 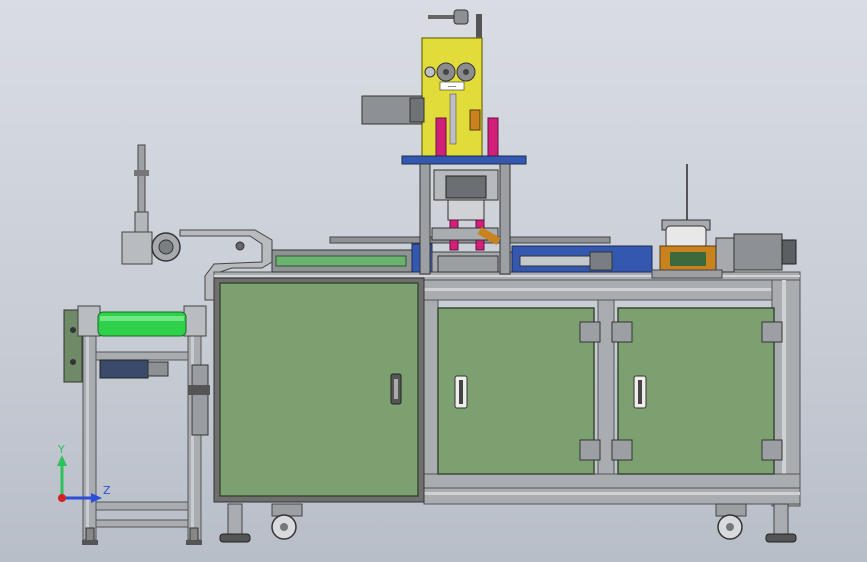 What do you see at coordinates (519, 391) in the screenshot?
I see `middle-cabinet-door` at bounding box center [519, 391].